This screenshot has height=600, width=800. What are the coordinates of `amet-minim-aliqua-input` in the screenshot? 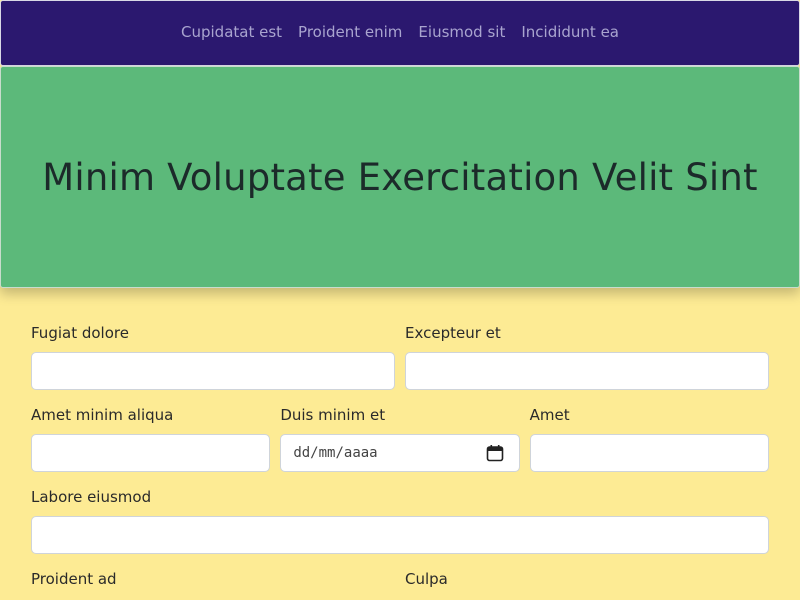 It's located at (151, 453).